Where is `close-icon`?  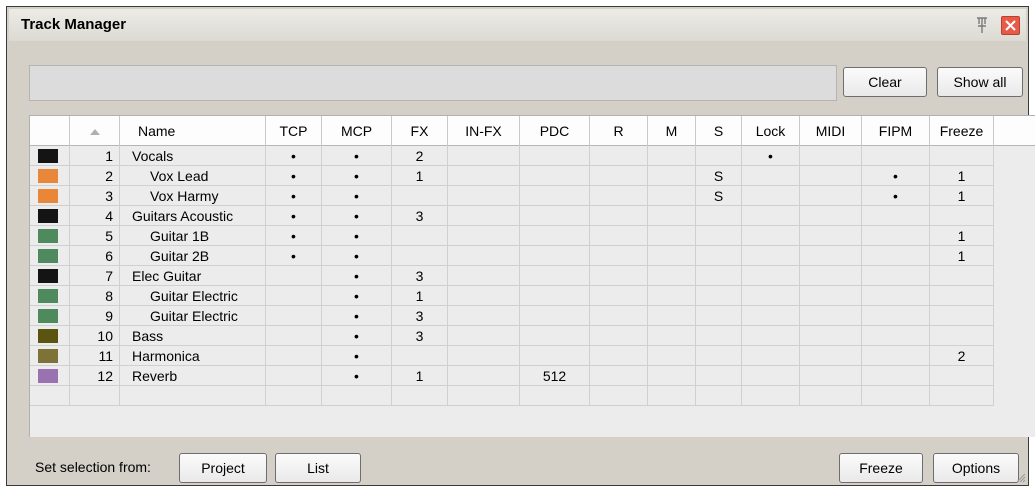
close-icon is located at coordinates (1010, 25).